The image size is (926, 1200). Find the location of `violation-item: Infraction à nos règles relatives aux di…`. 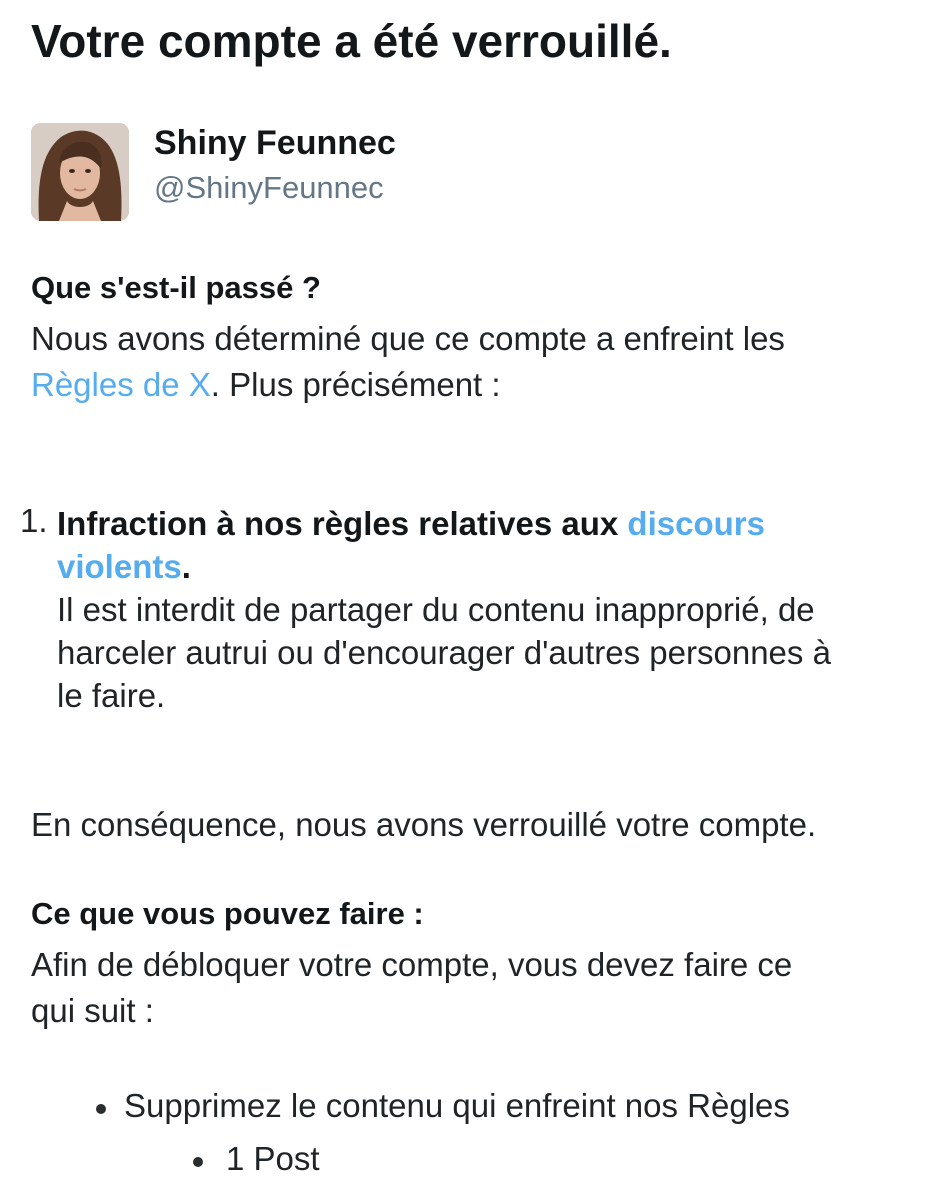

violation-item: Infraction à nos règles relatives aux di… is located at coordinates (444, 609).